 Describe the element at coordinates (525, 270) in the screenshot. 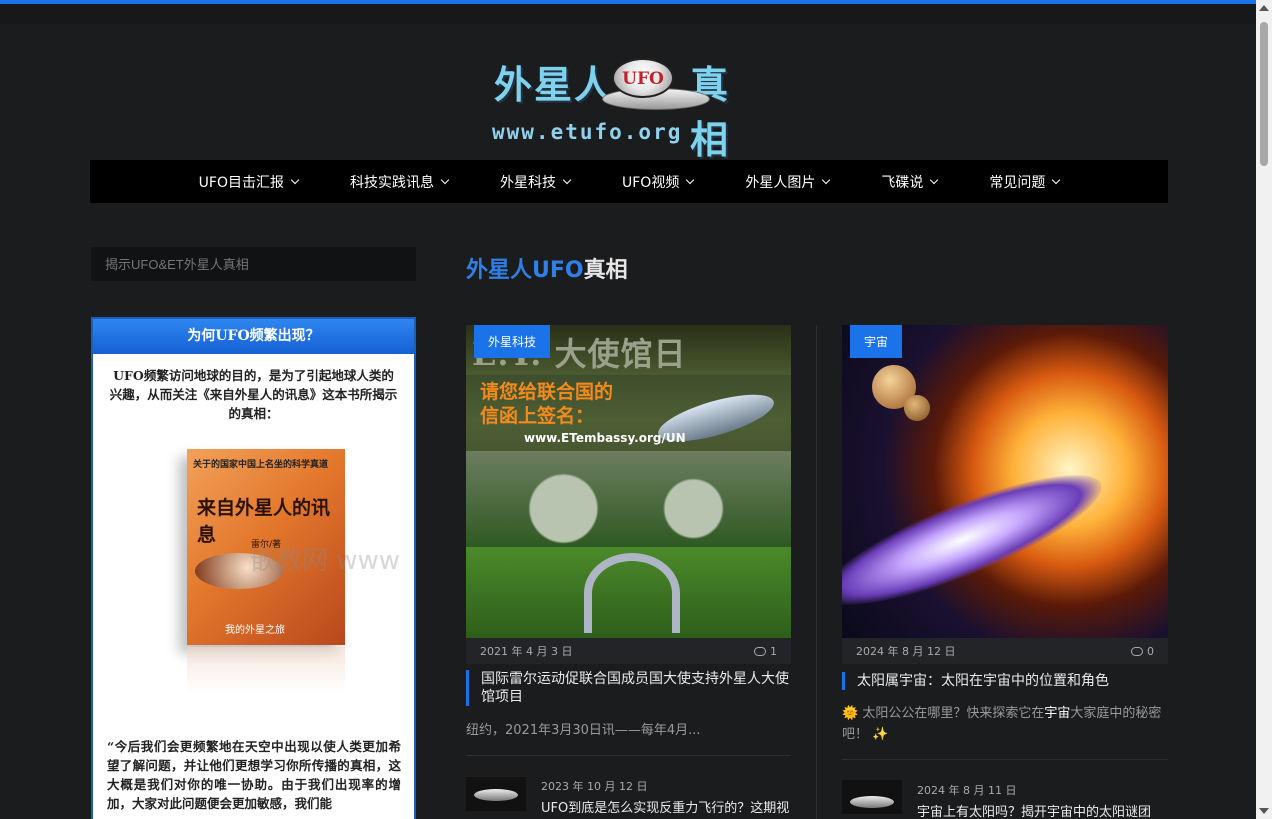

I see `section-title-highlight: 外星人UFO` at that location.